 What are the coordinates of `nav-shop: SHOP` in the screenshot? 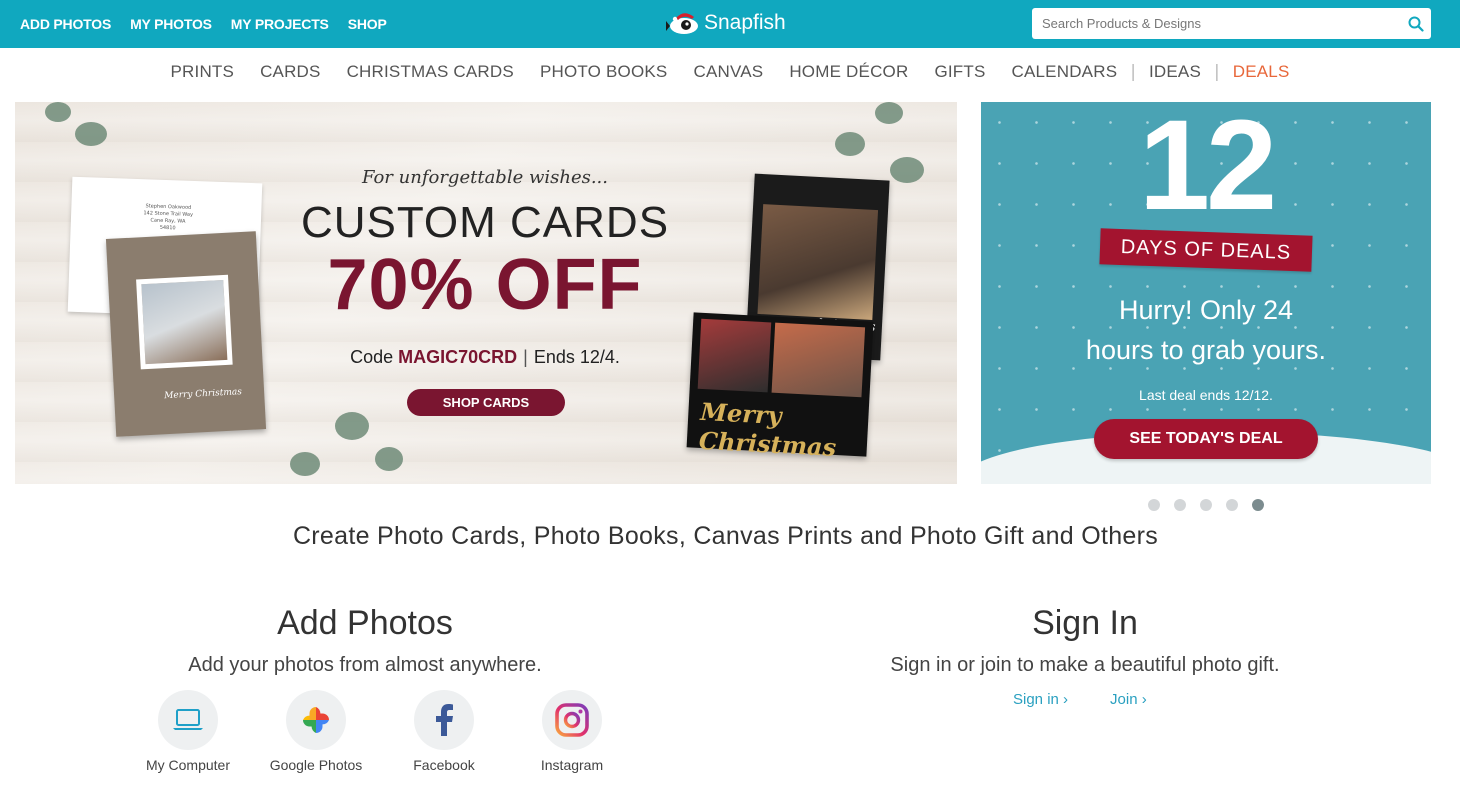 It's located at (367, 24).